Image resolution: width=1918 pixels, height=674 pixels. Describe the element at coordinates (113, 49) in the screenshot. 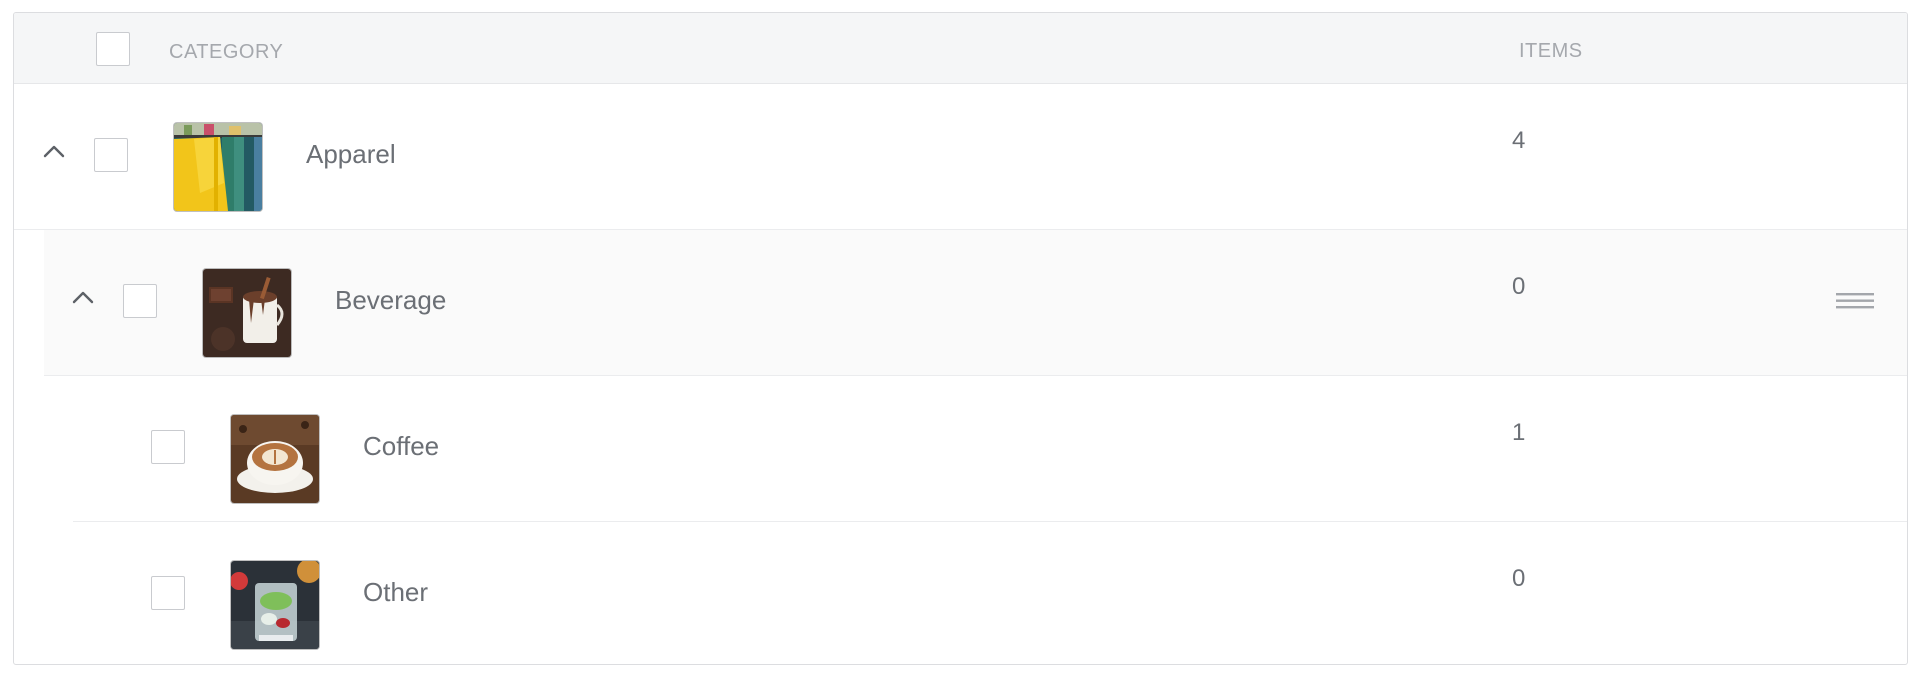

I see `select-all-checkbox` at that location.